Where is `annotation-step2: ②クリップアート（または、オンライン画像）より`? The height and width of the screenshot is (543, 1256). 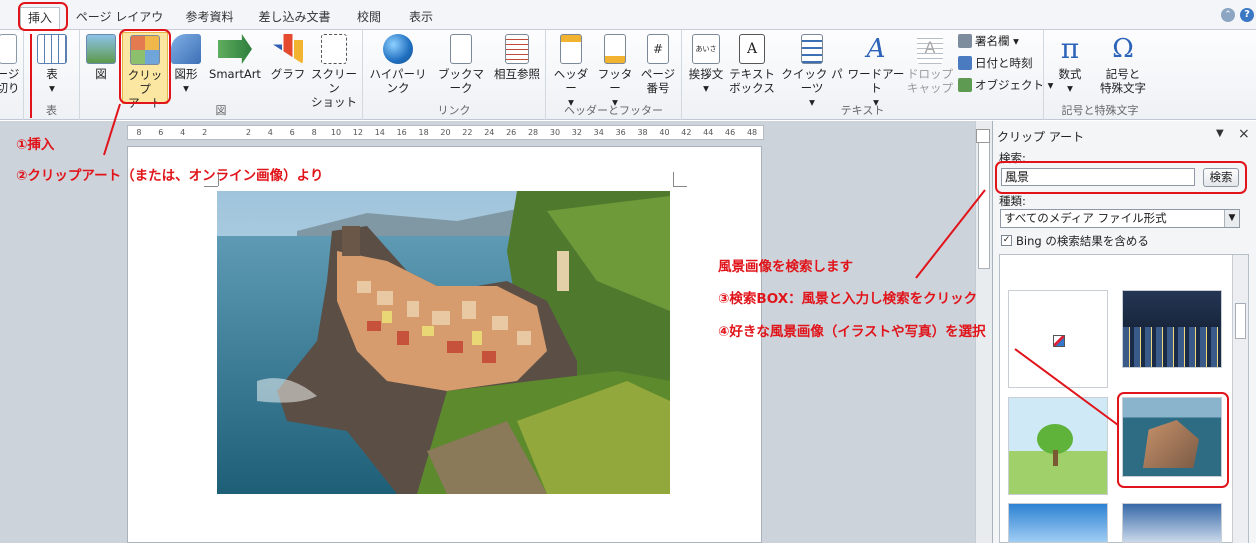
annotation-step2: ②クリップアート（または、オンライン画像）より is located at coordinates (170, 176).